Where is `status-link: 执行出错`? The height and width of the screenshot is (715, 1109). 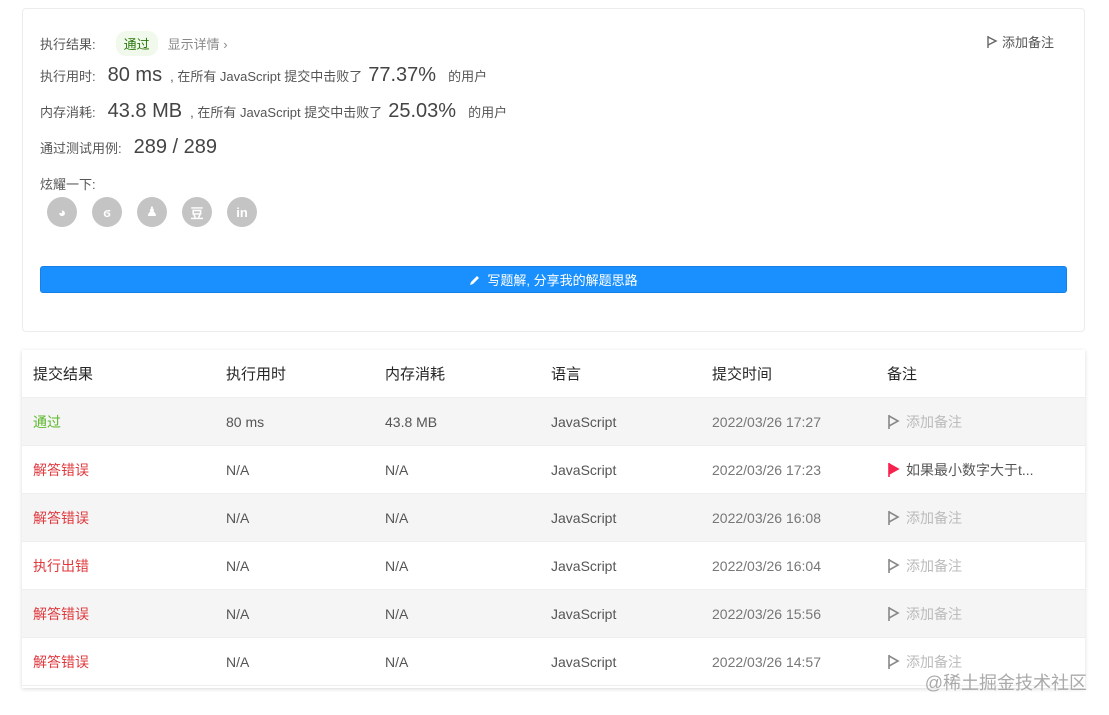
status-link: 执行出错 is located at coordinates (61, 566).